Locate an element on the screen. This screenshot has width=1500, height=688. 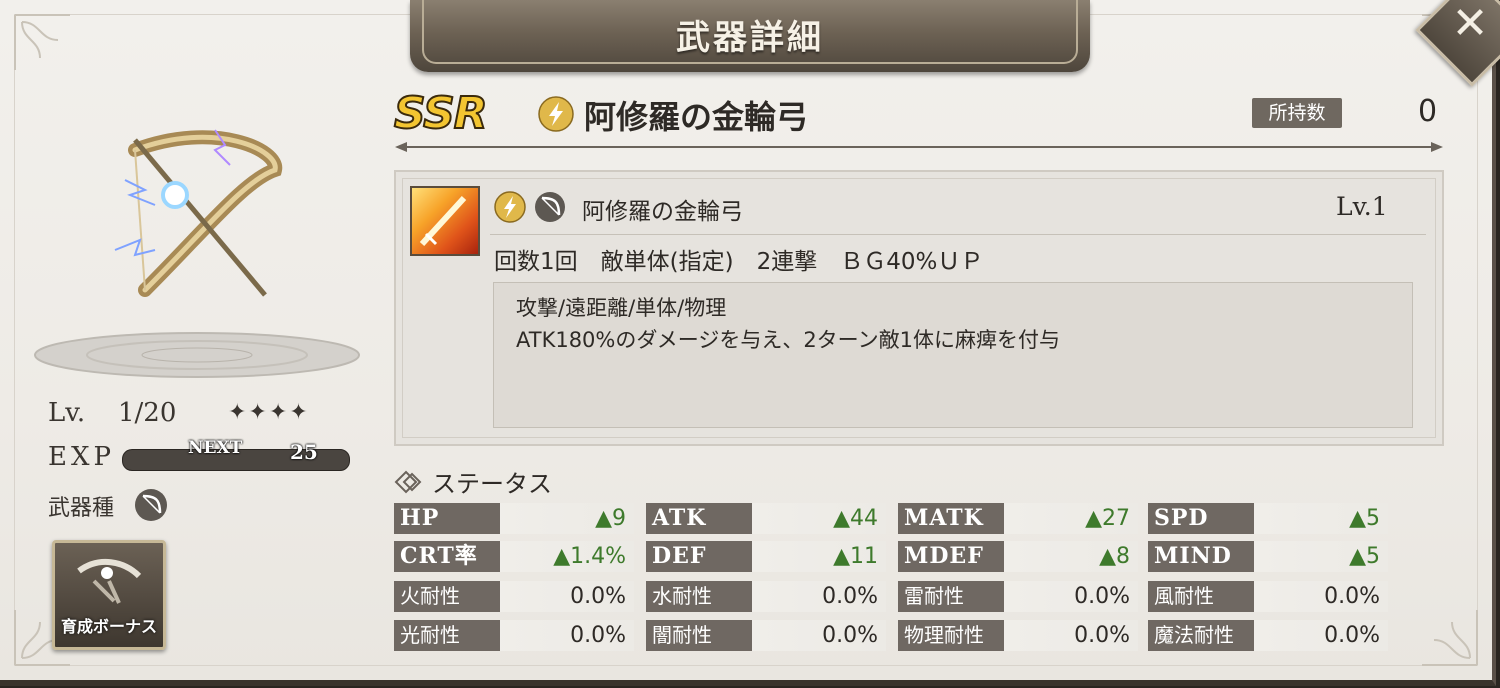
stat-label: MATK is located at coordinates (951, 518).